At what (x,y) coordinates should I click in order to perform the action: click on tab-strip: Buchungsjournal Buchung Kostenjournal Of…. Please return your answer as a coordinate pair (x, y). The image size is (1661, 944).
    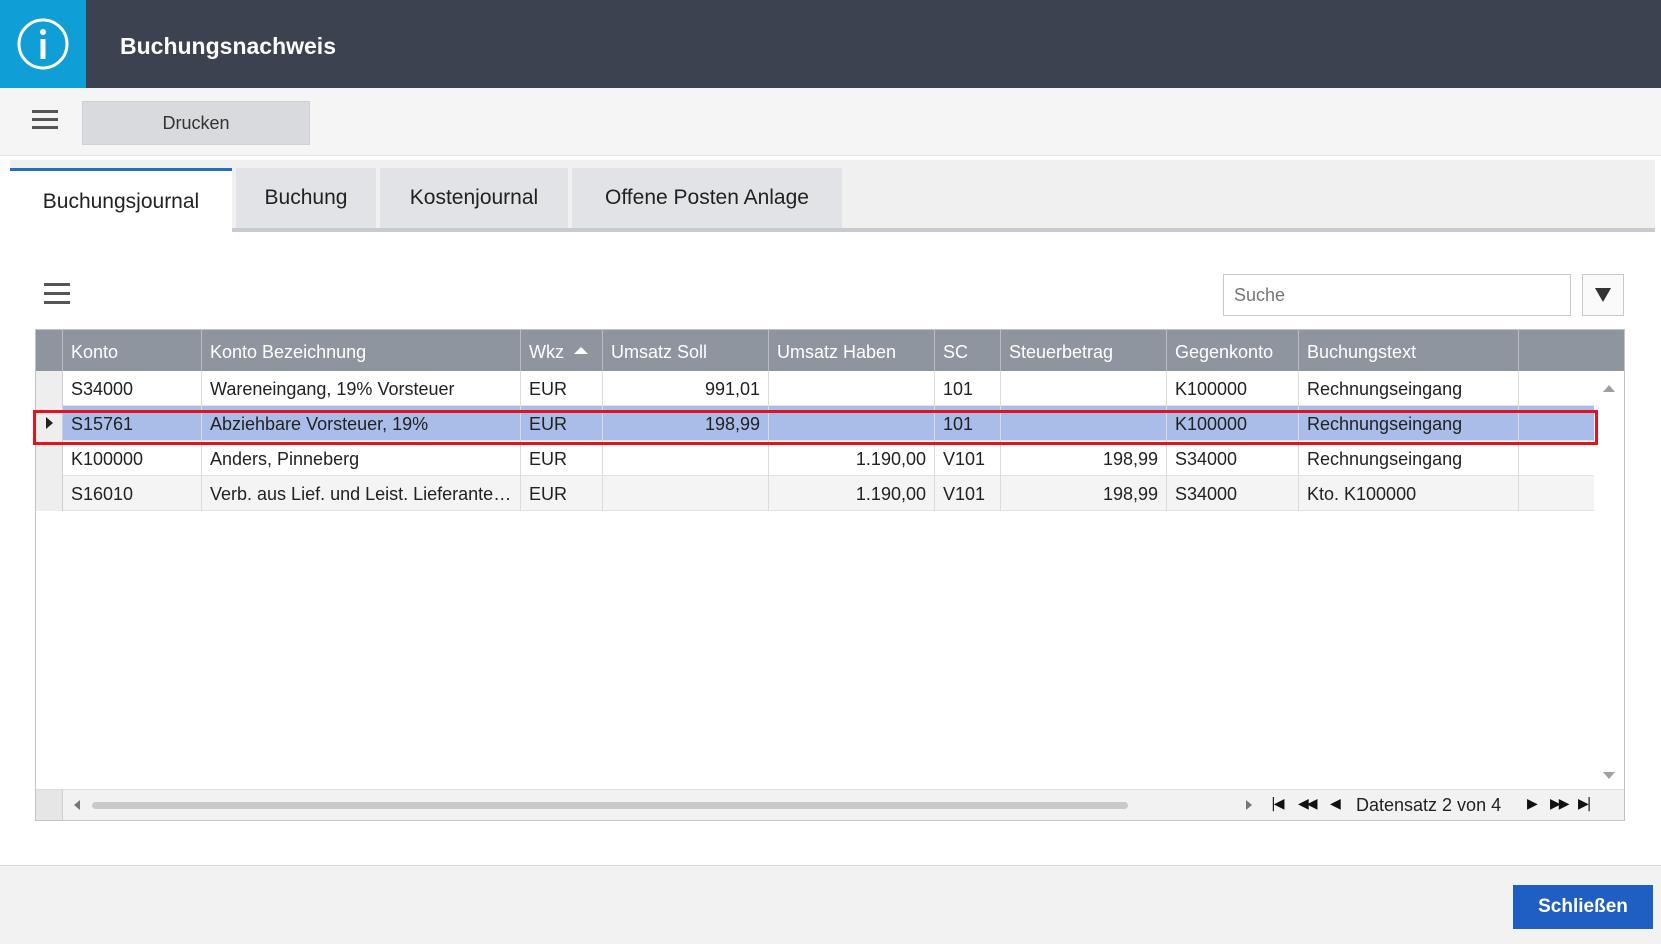
    Looking at the image, I should click on (832, 196).